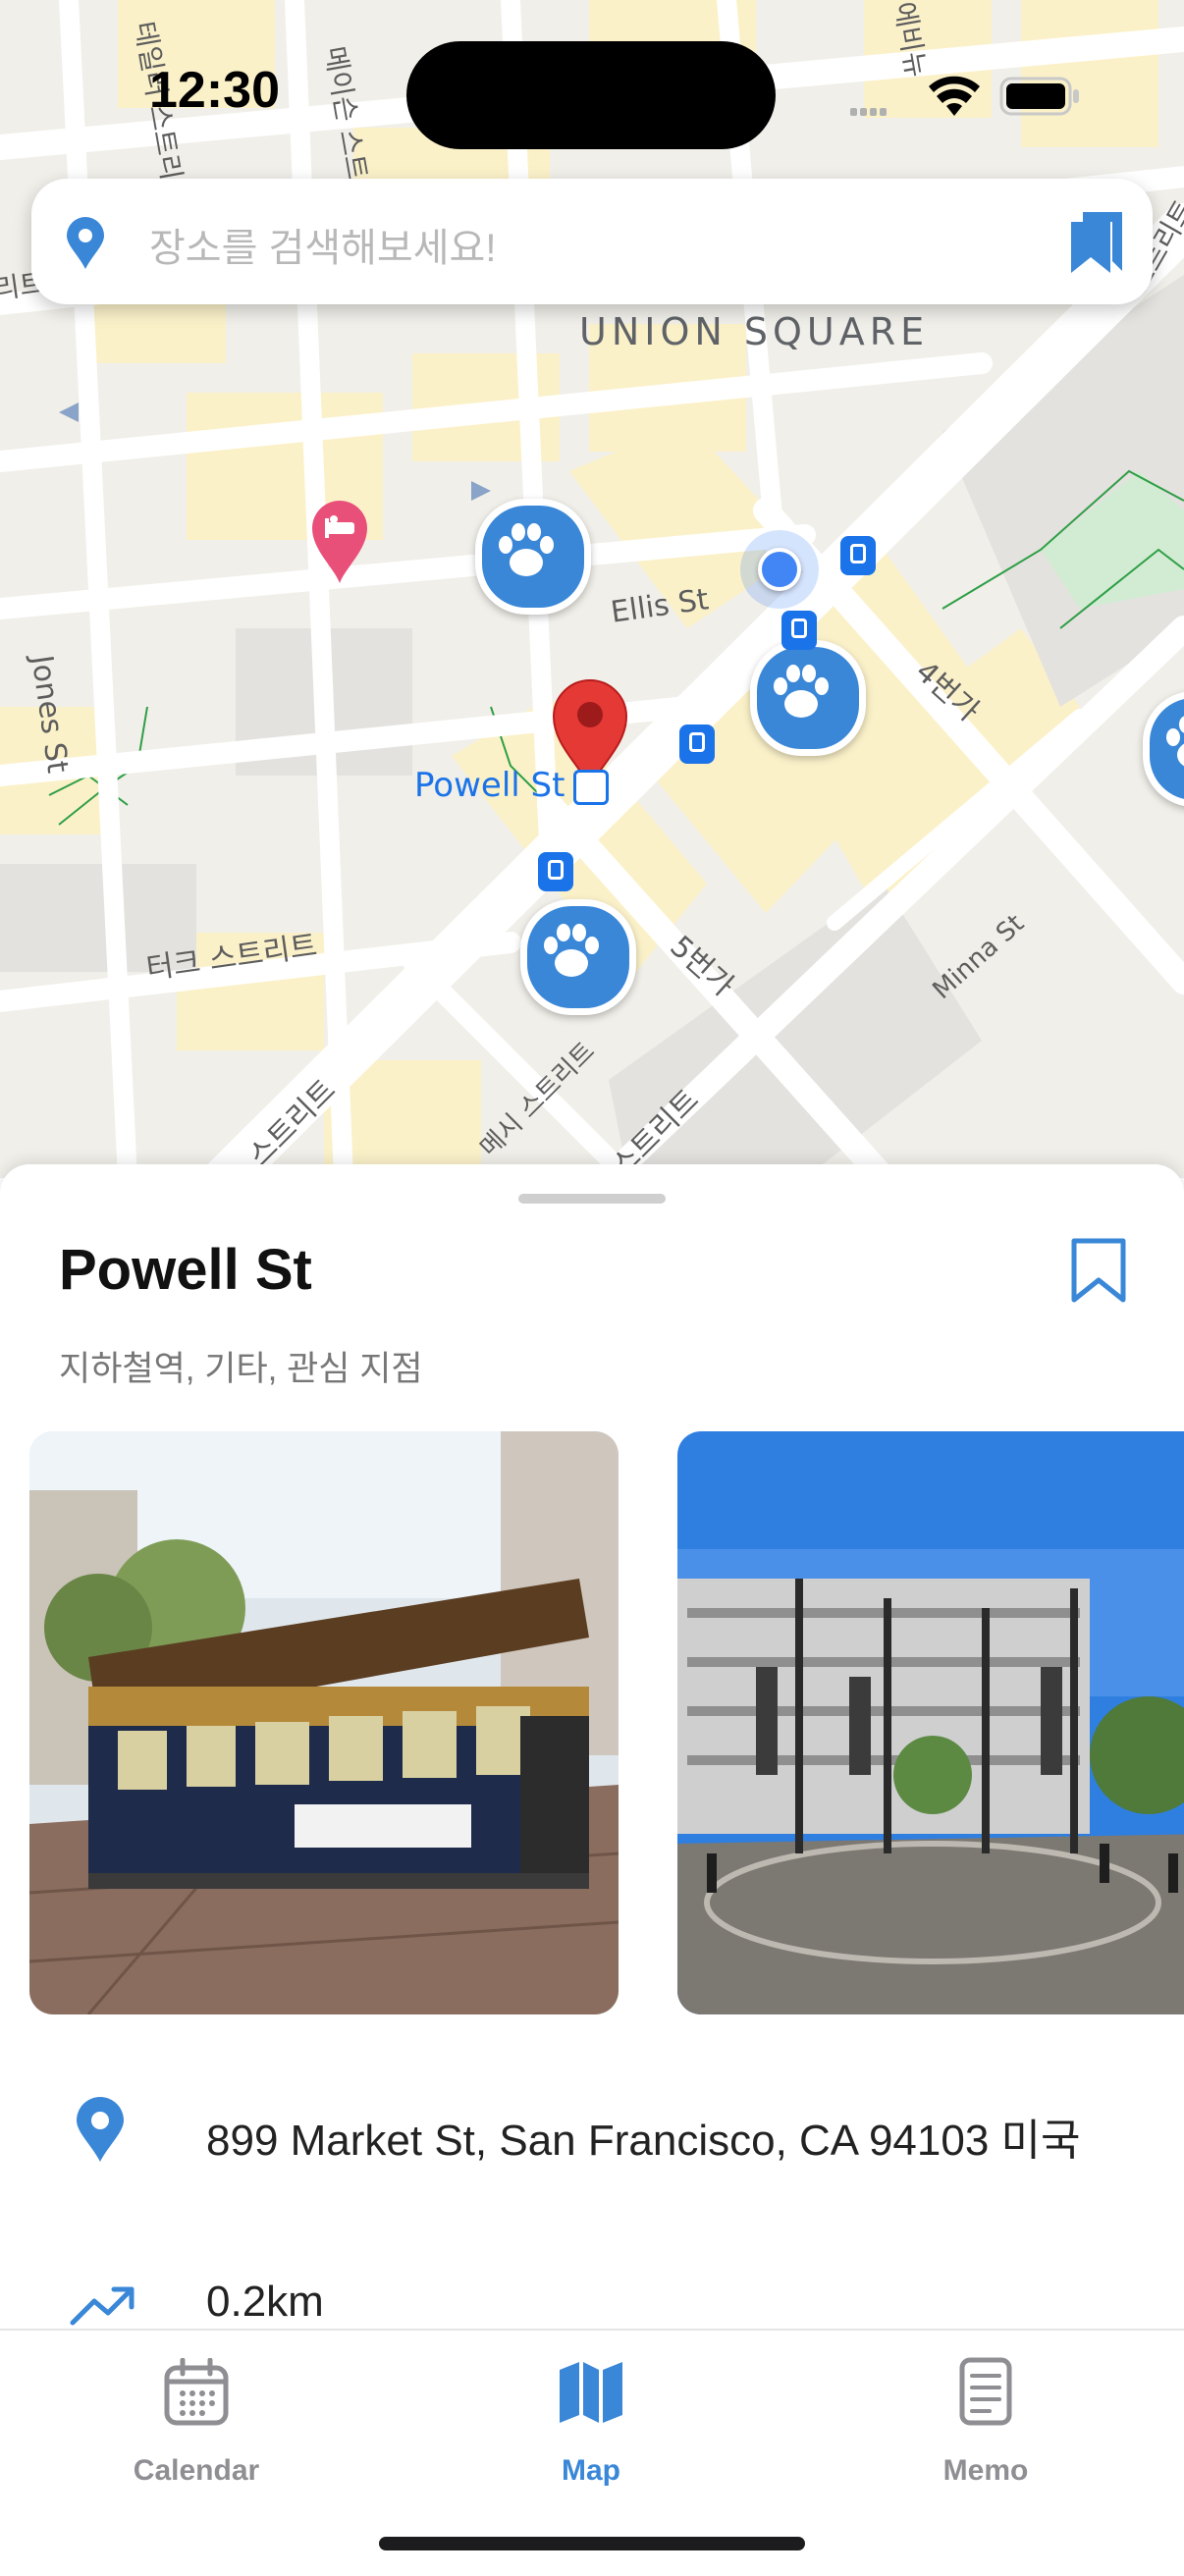 The image size is (1184, 2576). I want to click on search-bar: 장소를 검색해보세요!, so click(592, 241).